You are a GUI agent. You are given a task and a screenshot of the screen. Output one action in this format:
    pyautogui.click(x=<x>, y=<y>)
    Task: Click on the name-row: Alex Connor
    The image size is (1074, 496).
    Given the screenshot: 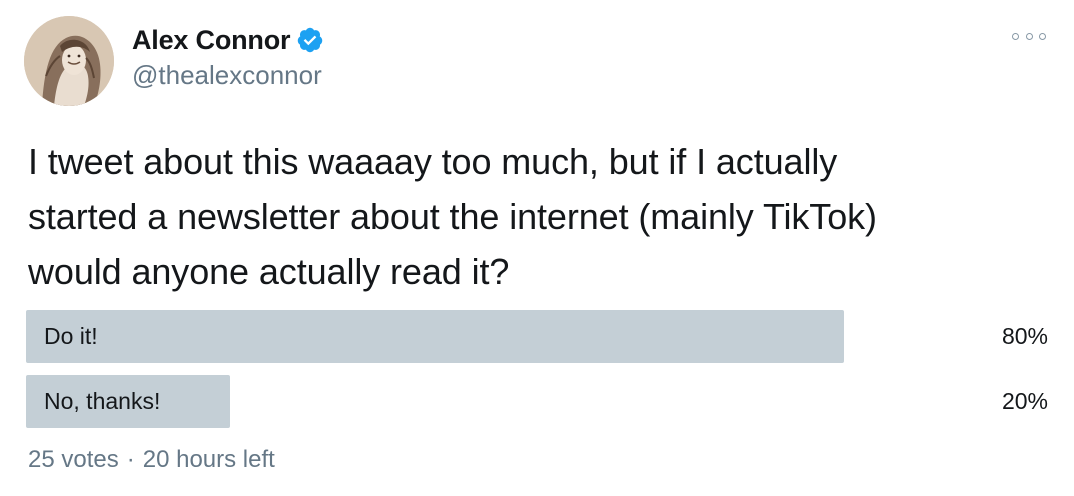 What is the action you would take?
    pyautogui.click(x=228, y=40)
    